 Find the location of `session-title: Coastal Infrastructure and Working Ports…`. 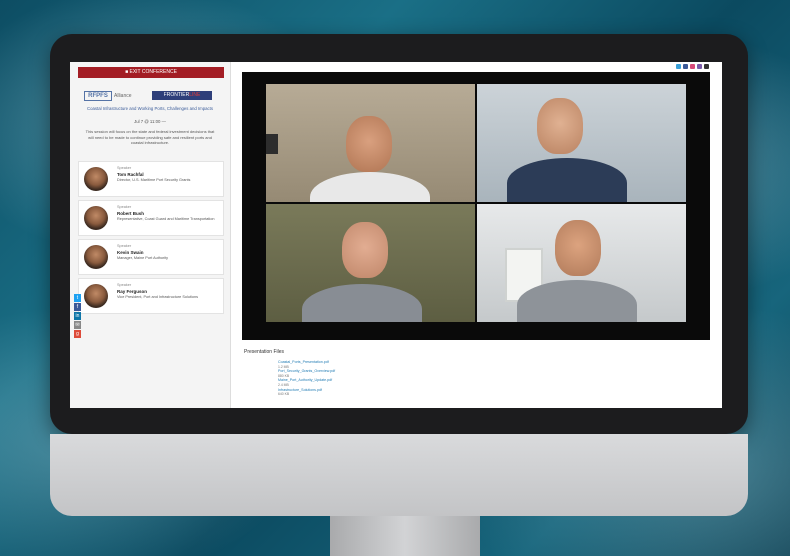

session-title: Coastal Infrastructure and Working Ports… is located at coordinates (150, 108).